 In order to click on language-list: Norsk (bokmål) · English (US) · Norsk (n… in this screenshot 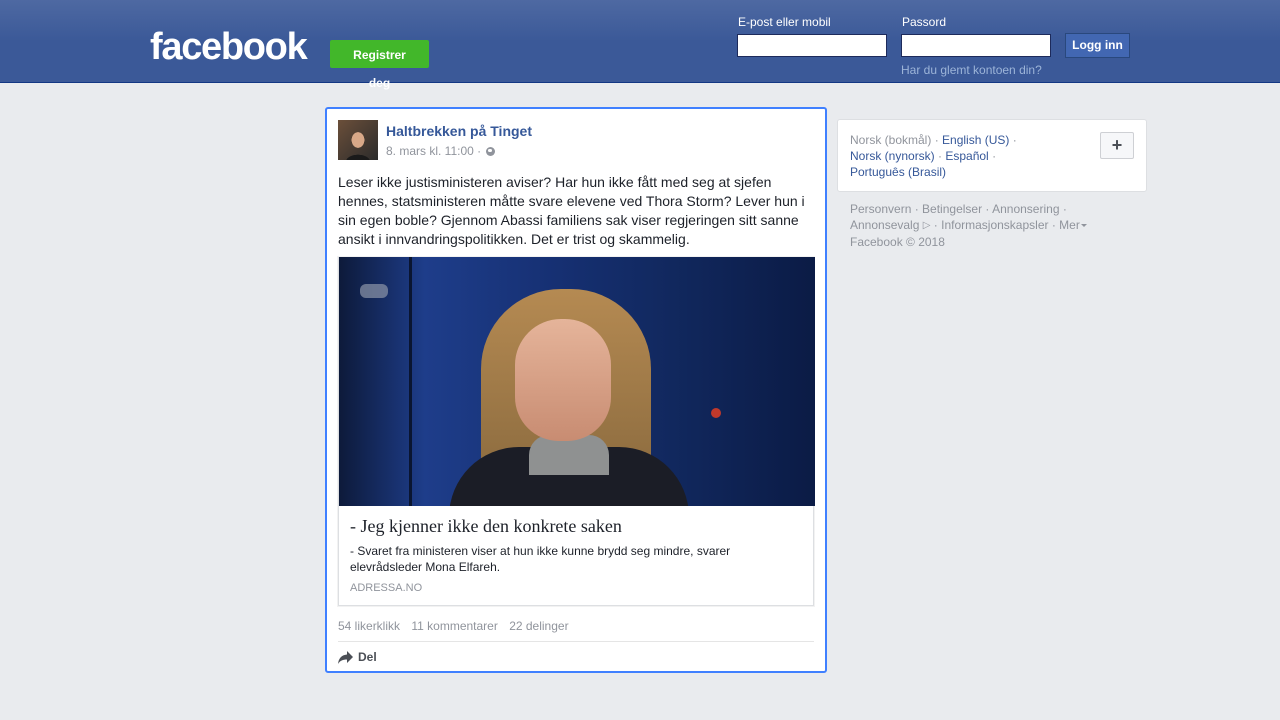, I will do `click(933, 156)`.